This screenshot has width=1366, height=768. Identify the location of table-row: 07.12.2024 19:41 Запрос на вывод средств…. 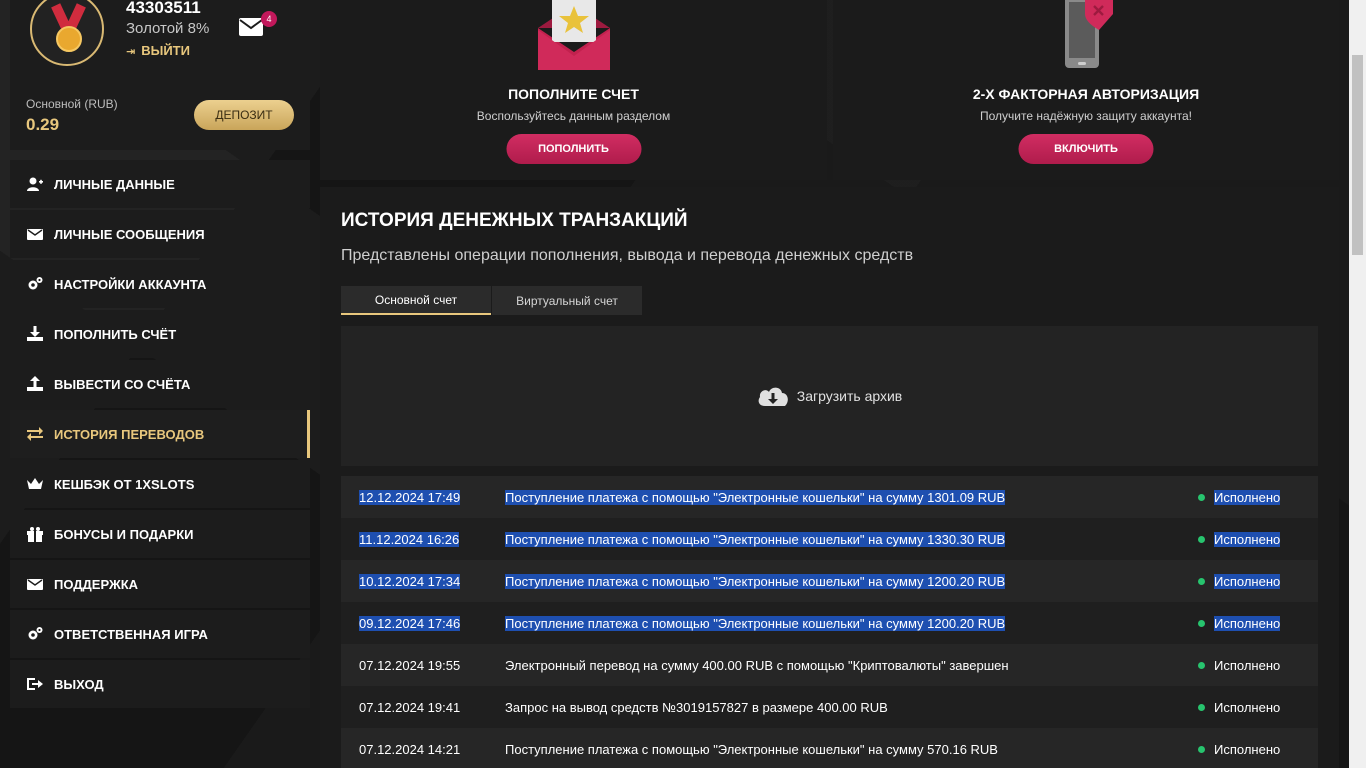
(829, 707).